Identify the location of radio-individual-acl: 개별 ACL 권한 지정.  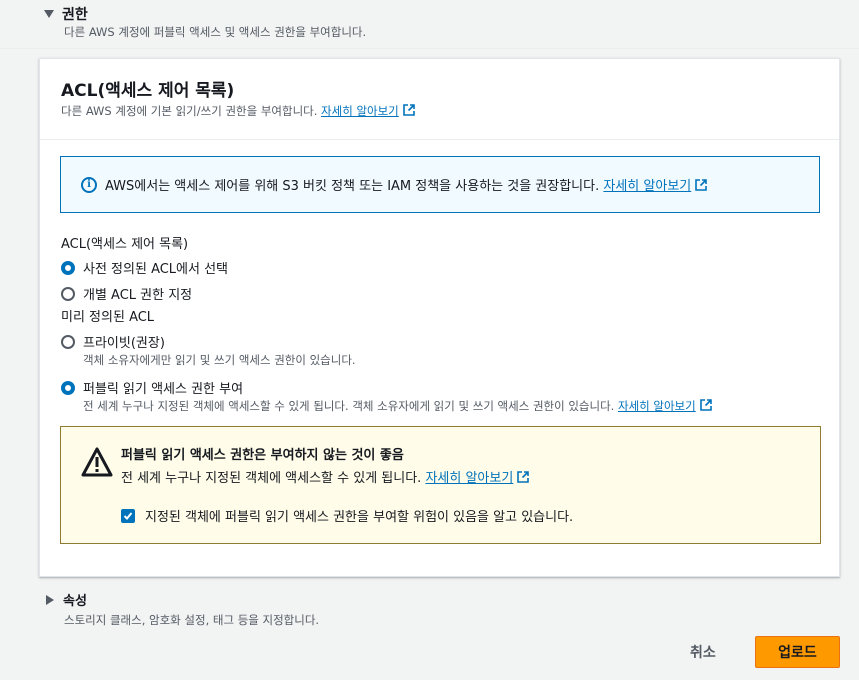
(126, 293).